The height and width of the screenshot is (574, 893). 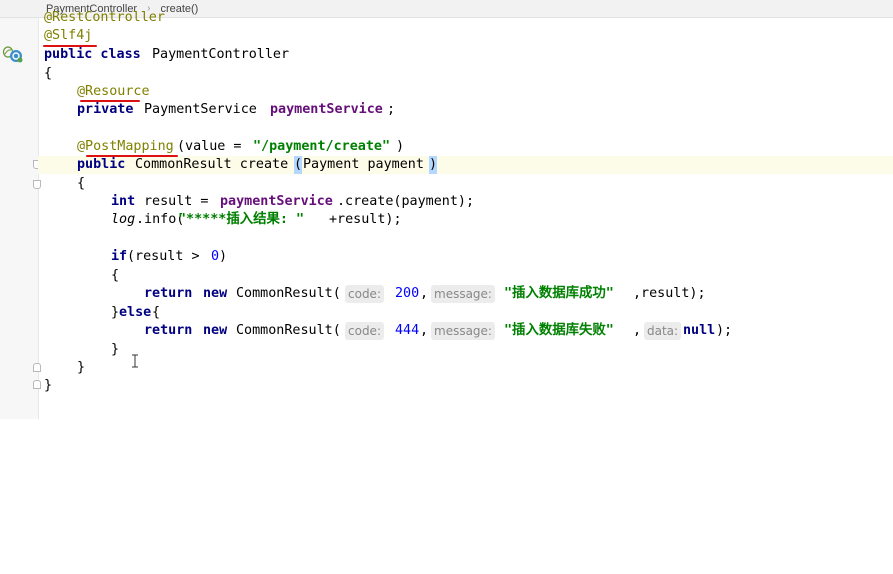 I want to click on constructor-end: ,result);, so click(x=669, y=293).